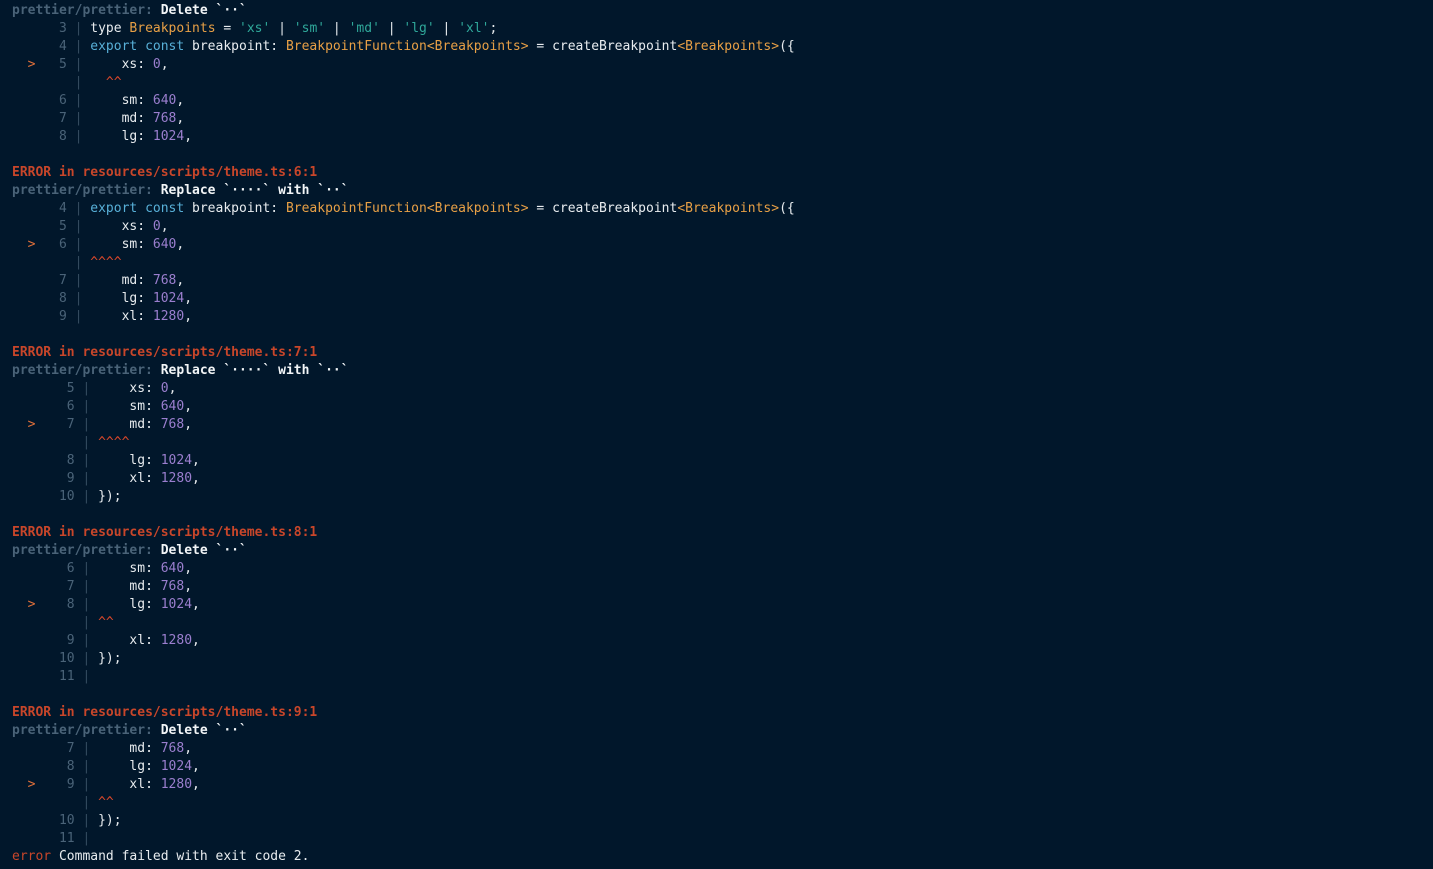 The height and width of the screenshot is (869, 1433). What do you see at coordinates (239, 46) in the screenshot?
I see `code-token: breakpoint:` at bounding box center [239, 46].